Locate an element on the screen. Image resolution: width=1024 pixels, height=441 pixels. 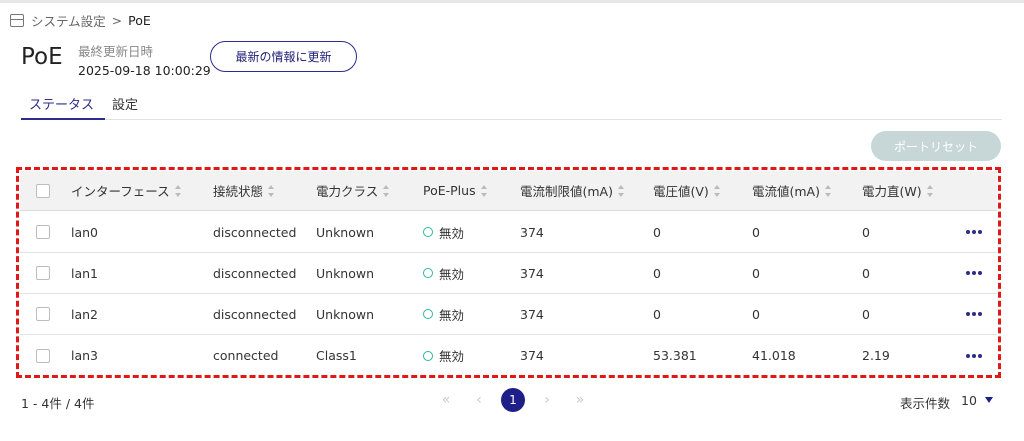
select-all-checkbox is located at coordinates (43, 190).